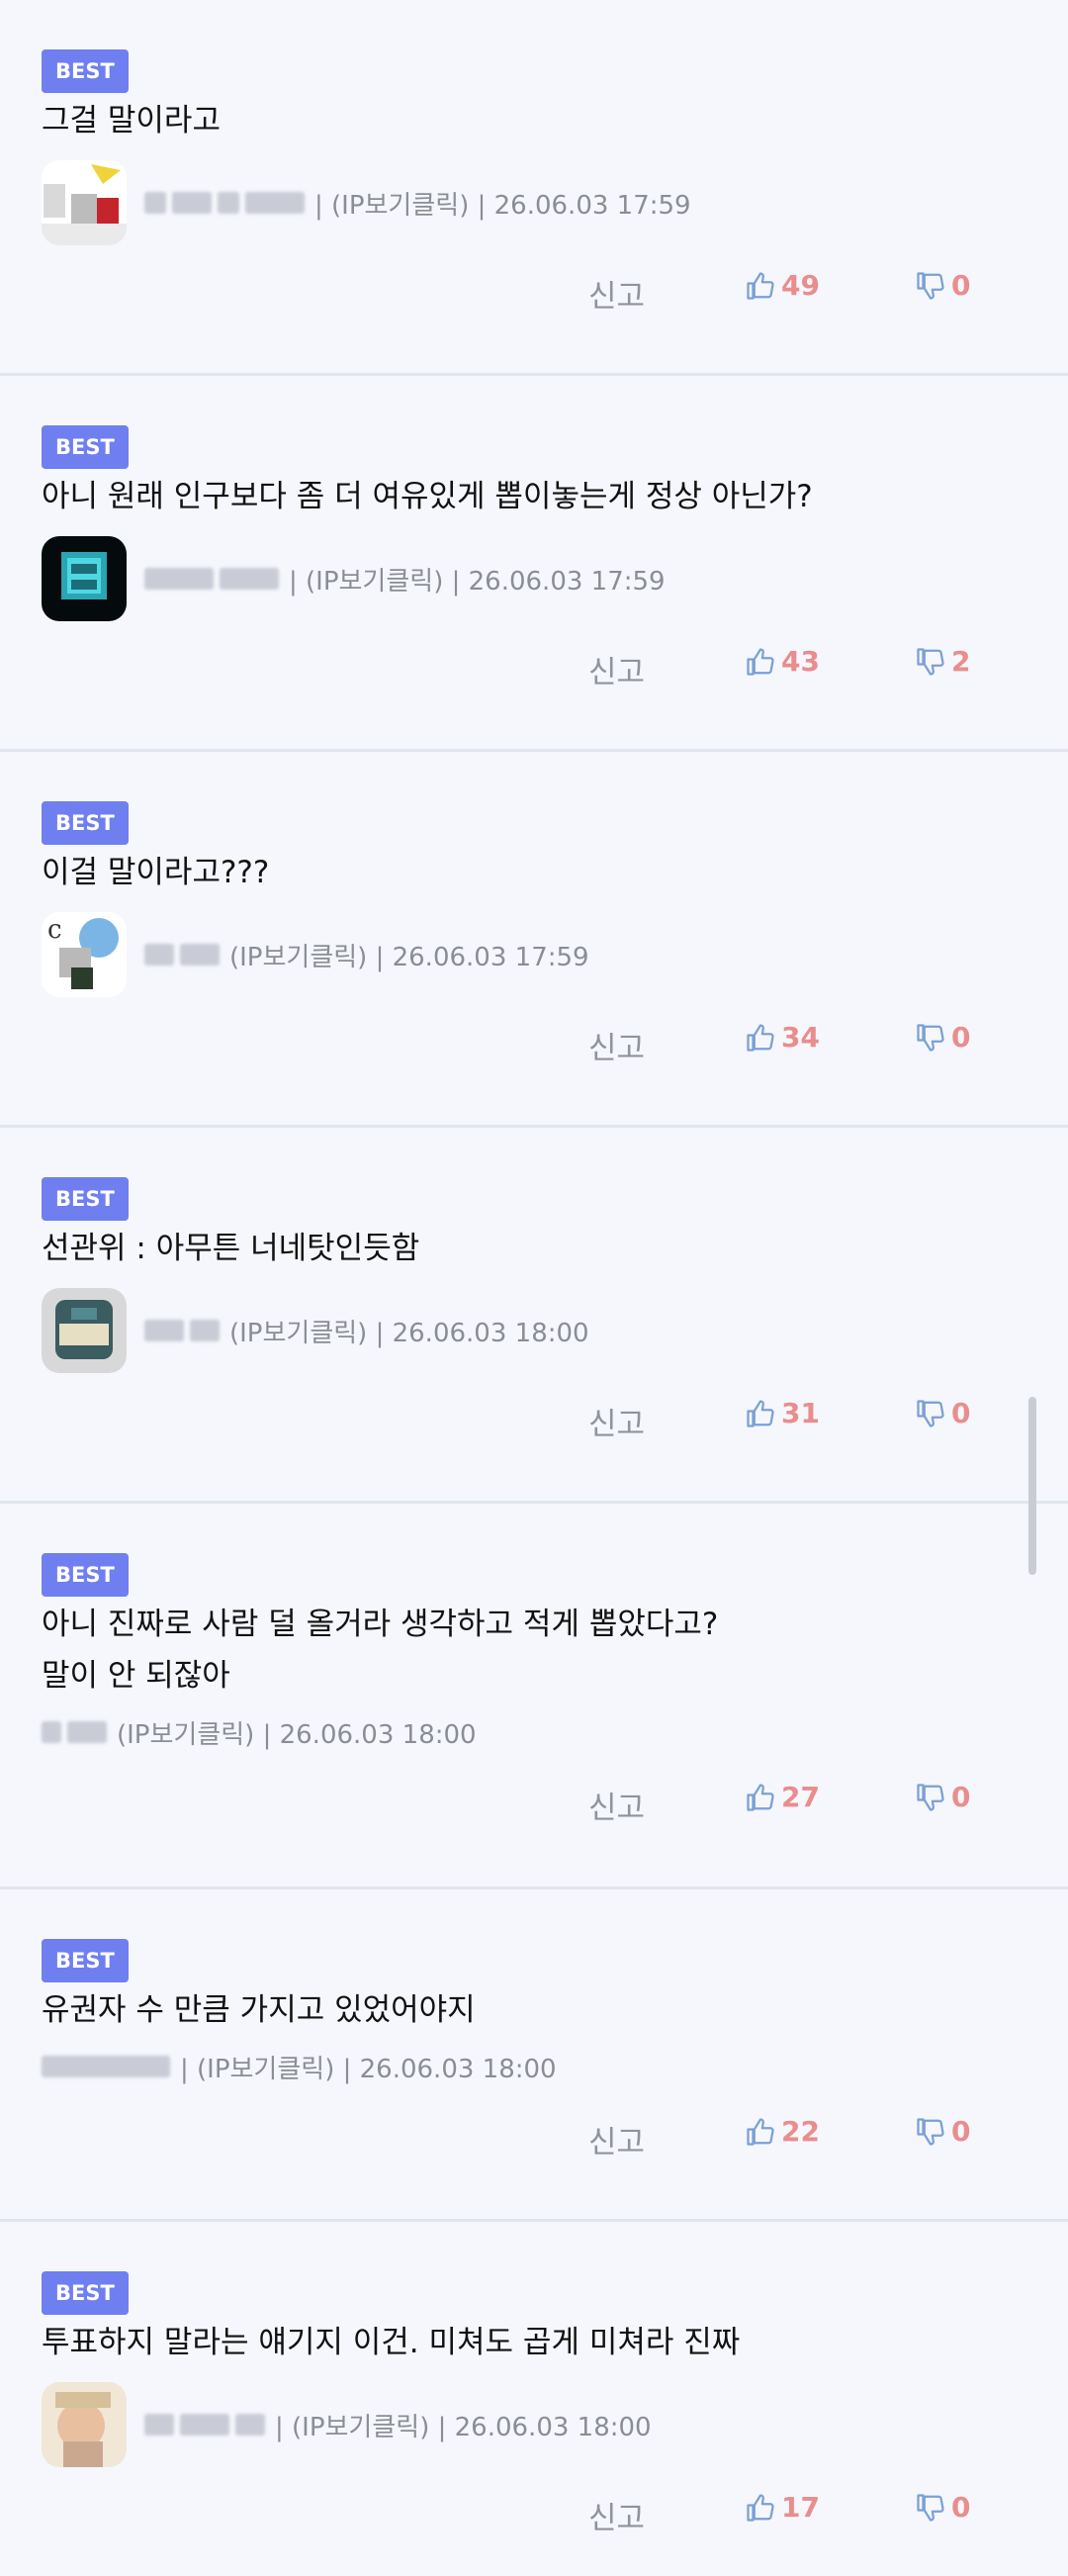  What do you see at coordinates (156, 873) in the screenshot?
I see `comment-text: 이걸 말이라고???` at bounding box center [156, 873].